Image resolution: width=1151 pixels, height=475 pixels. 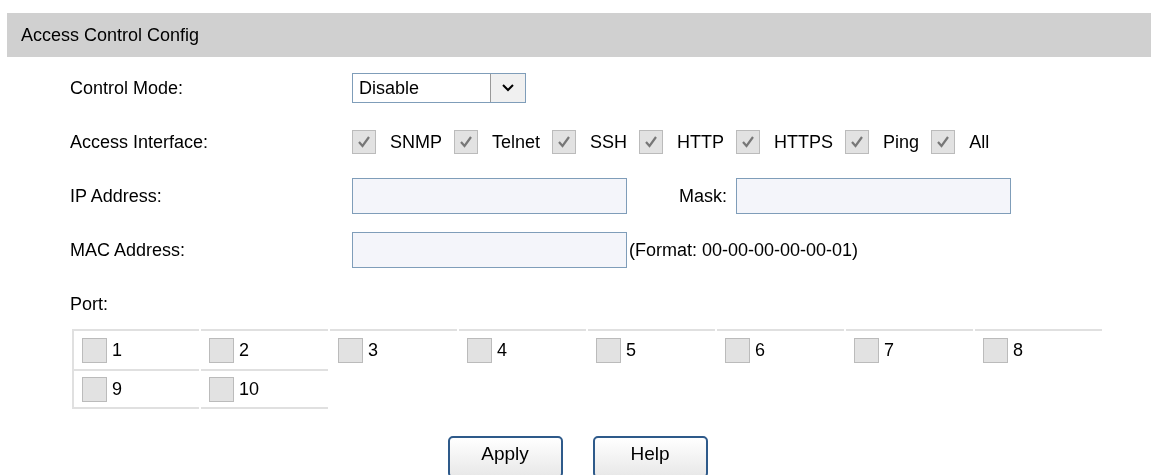 I want to click on port-cell: 10, so click(x=264, y=389).